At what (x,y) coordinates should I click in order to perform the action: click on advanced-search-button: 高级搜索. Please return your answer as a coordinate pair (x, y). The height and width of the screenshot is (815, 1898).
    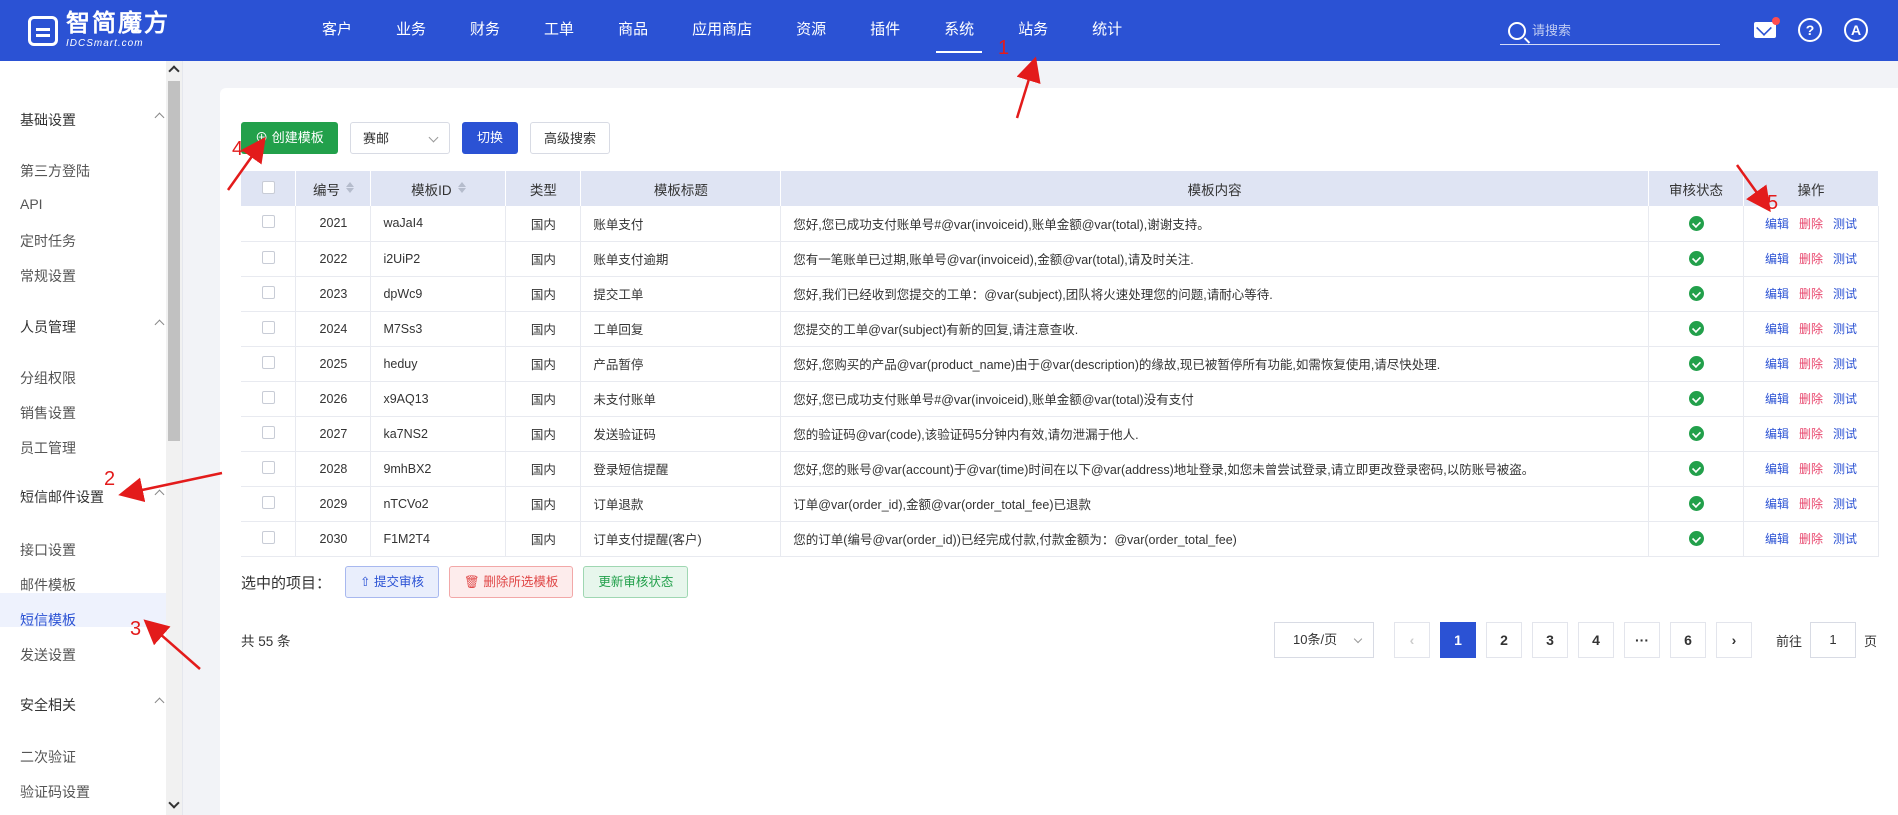
    Looking at the image, I should click on (570, 138).